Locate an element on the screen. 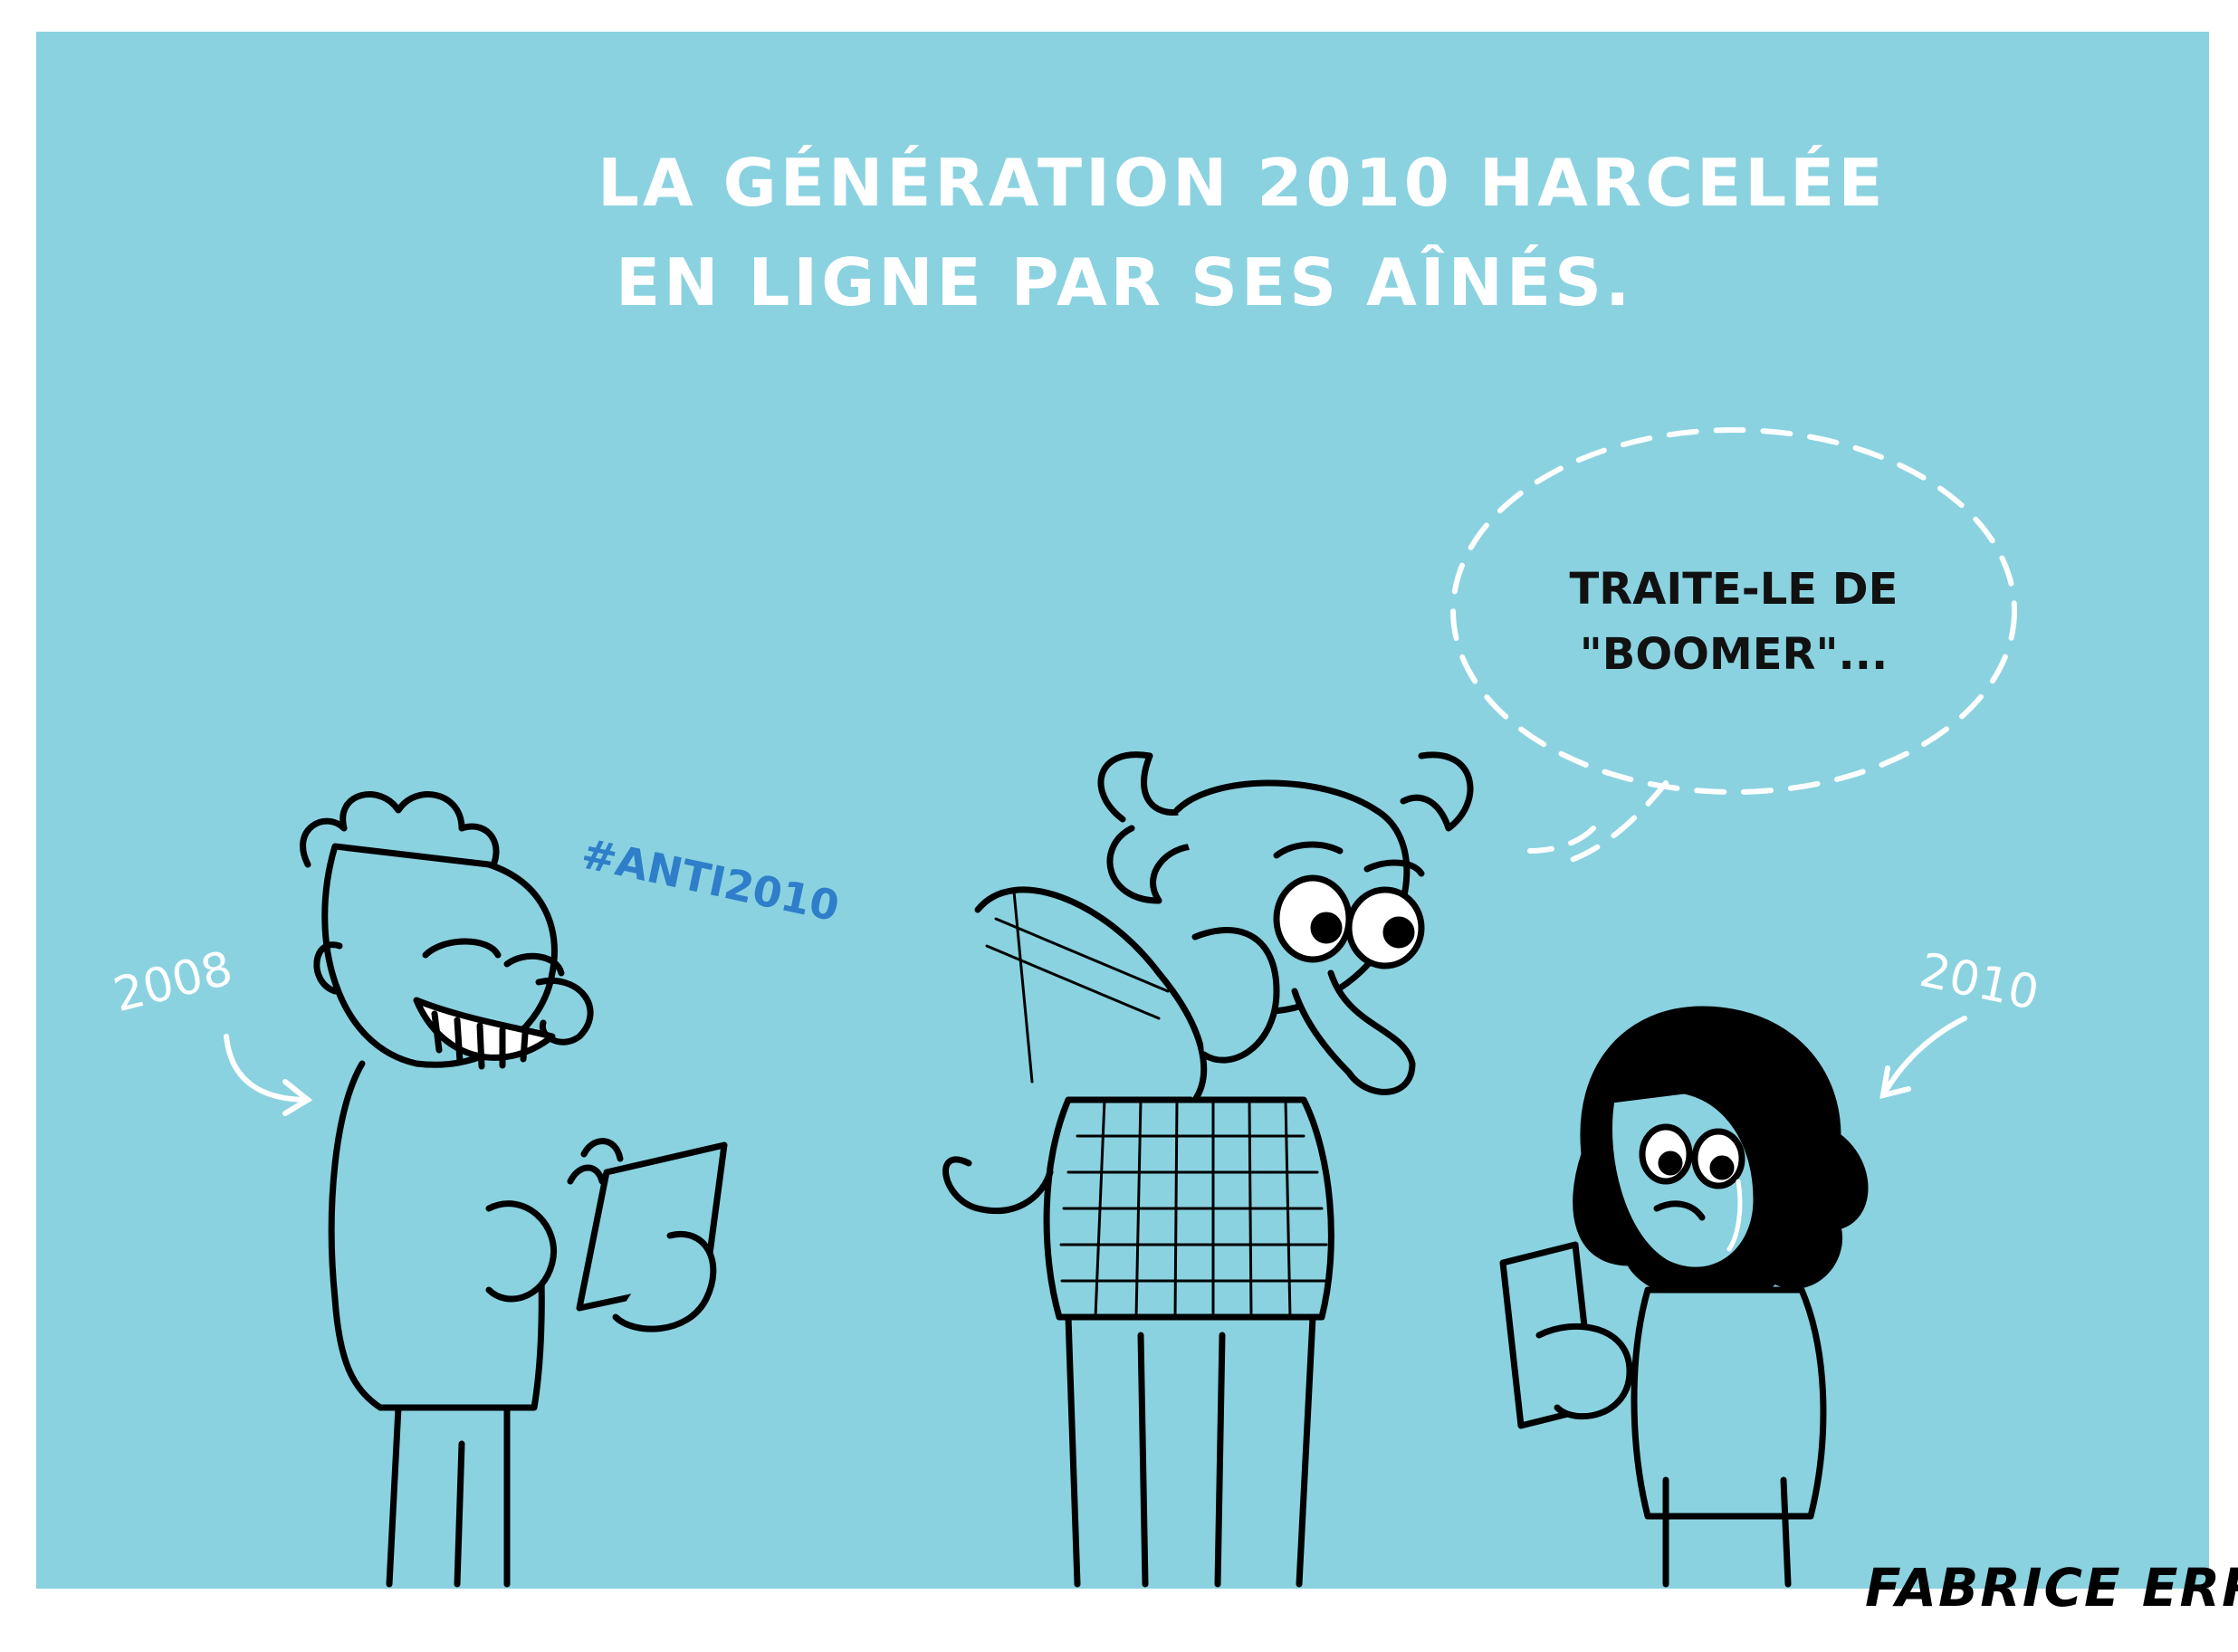  title-line-1: LA GÉNÉRATION 2010 HARCELÉE is located at coordinates (1243, 183).